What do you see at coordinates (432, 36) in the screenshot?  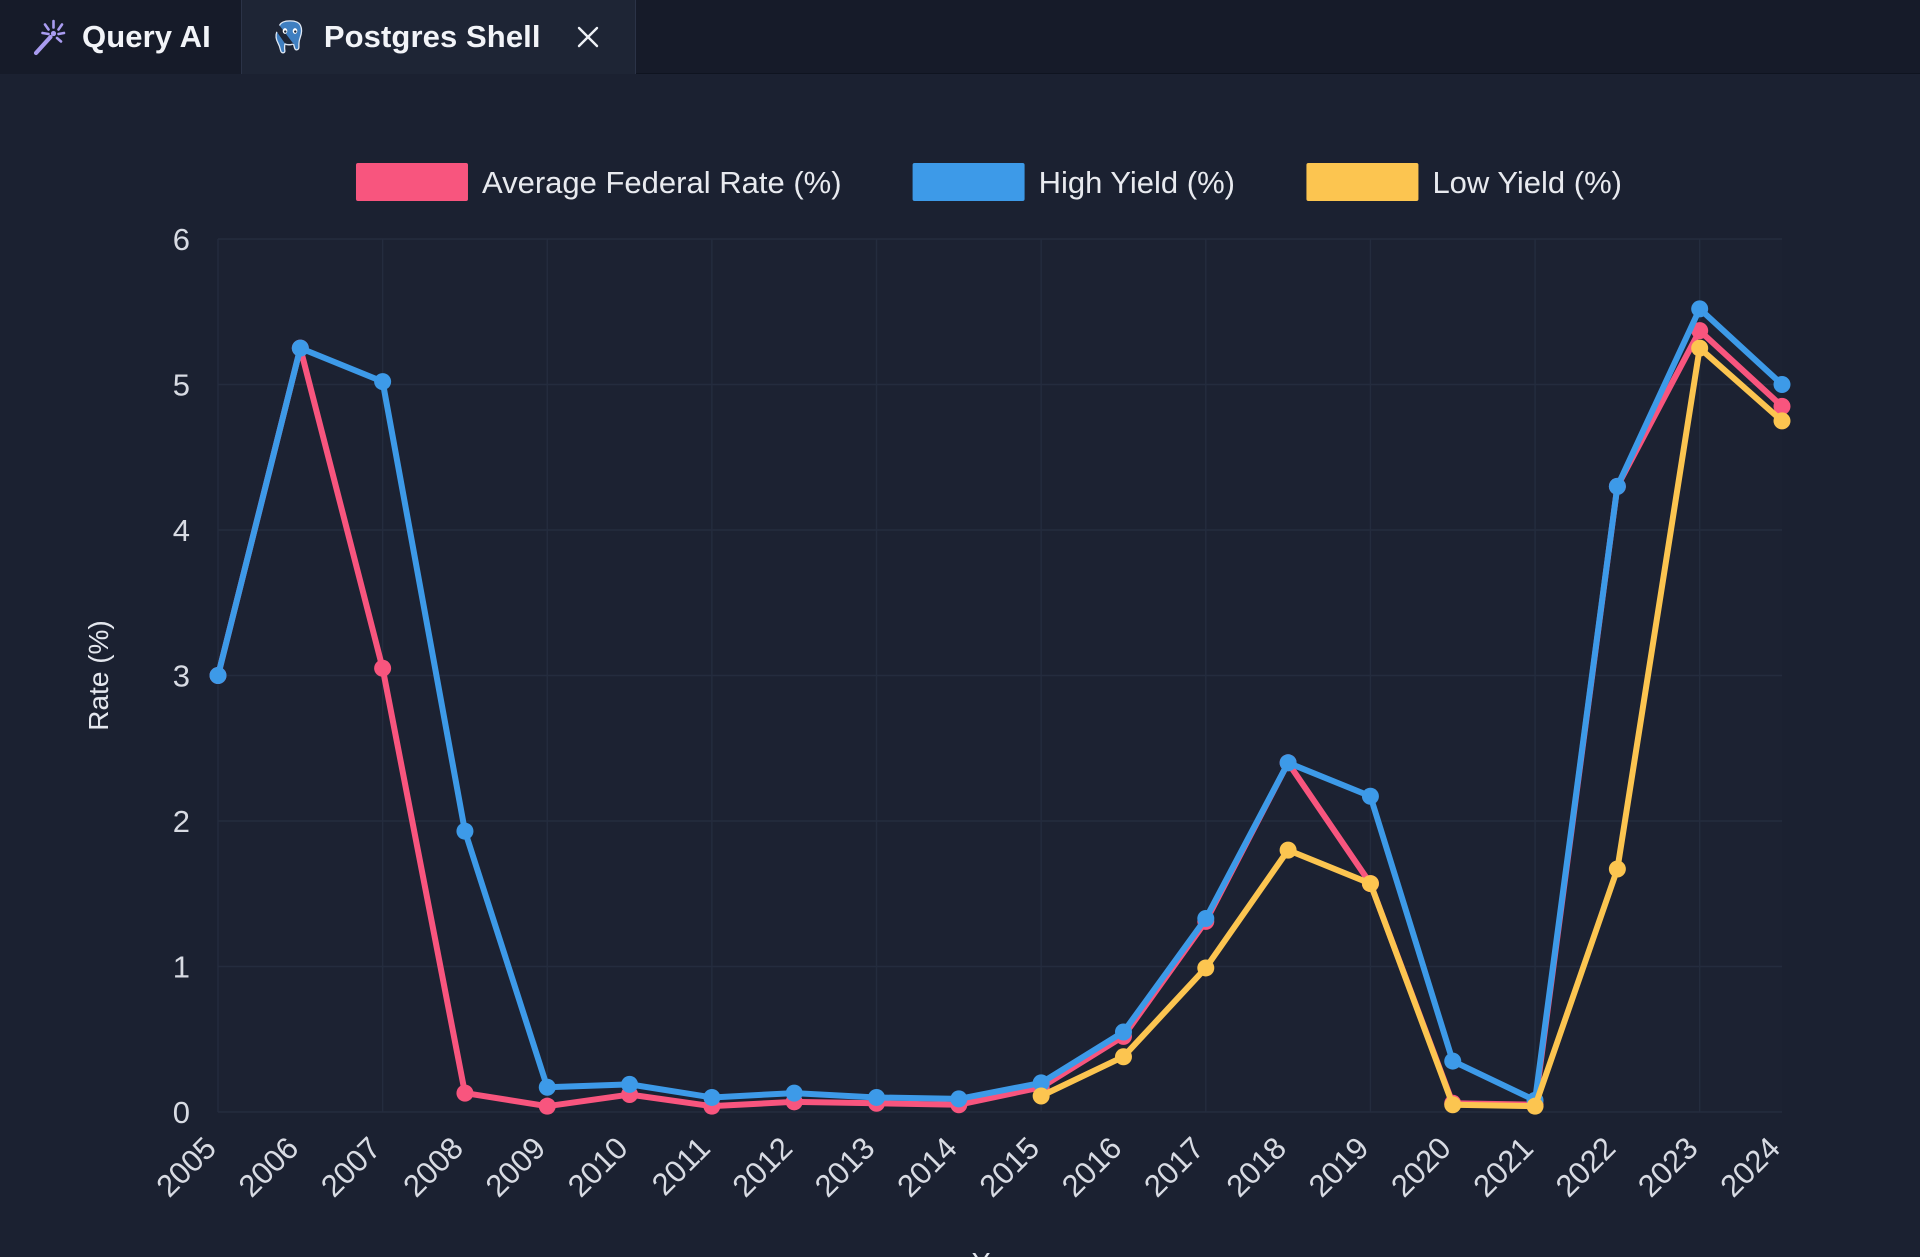 I see `tab-postgres-shell-label: Postgres Shell` at bounding box center [432, 36].